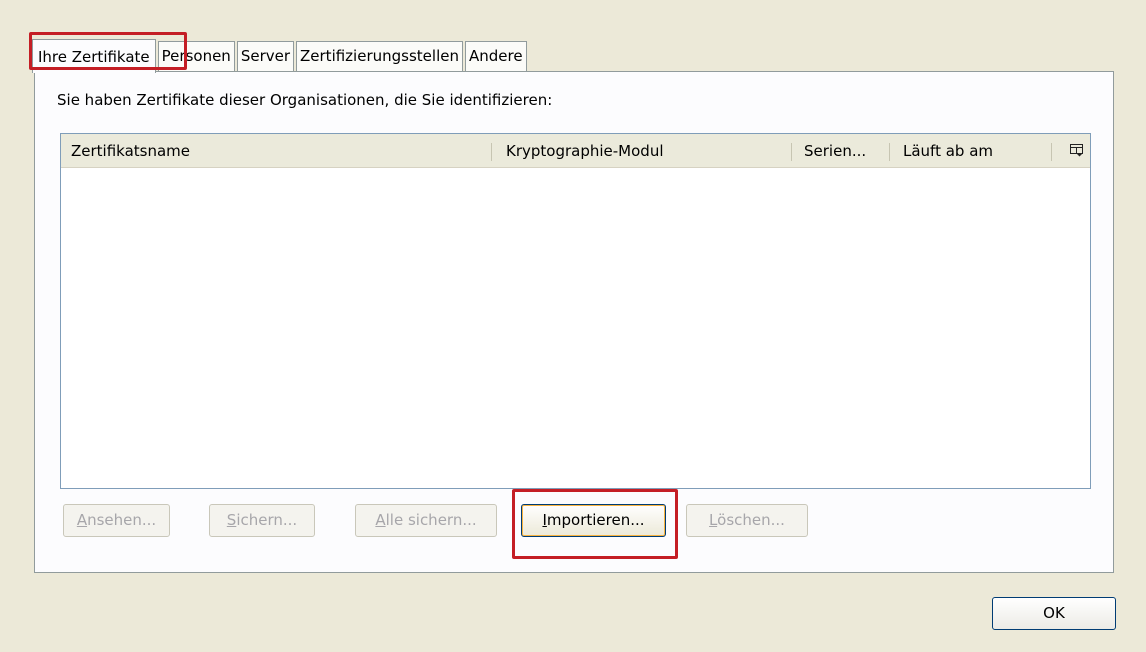 The image size is (1146, 652). Describe the element at coordinates (948, 150) in the screenshot. I see `column-header-laeuft-ab-am: Läuft ab am` at that location.